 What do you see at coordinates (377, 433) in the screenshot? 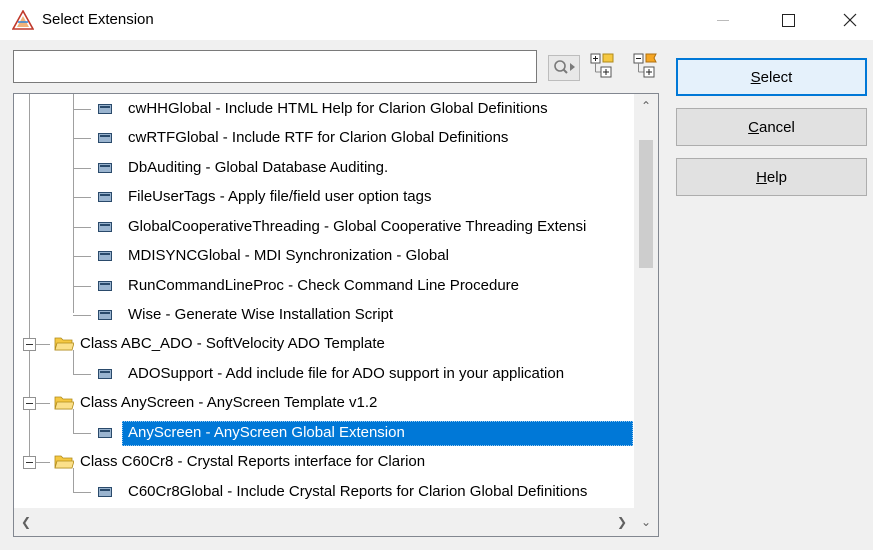
I see `tree-item-label: AnyScreen - AnyScreen Global Extension` at bounding box center [377, 433].